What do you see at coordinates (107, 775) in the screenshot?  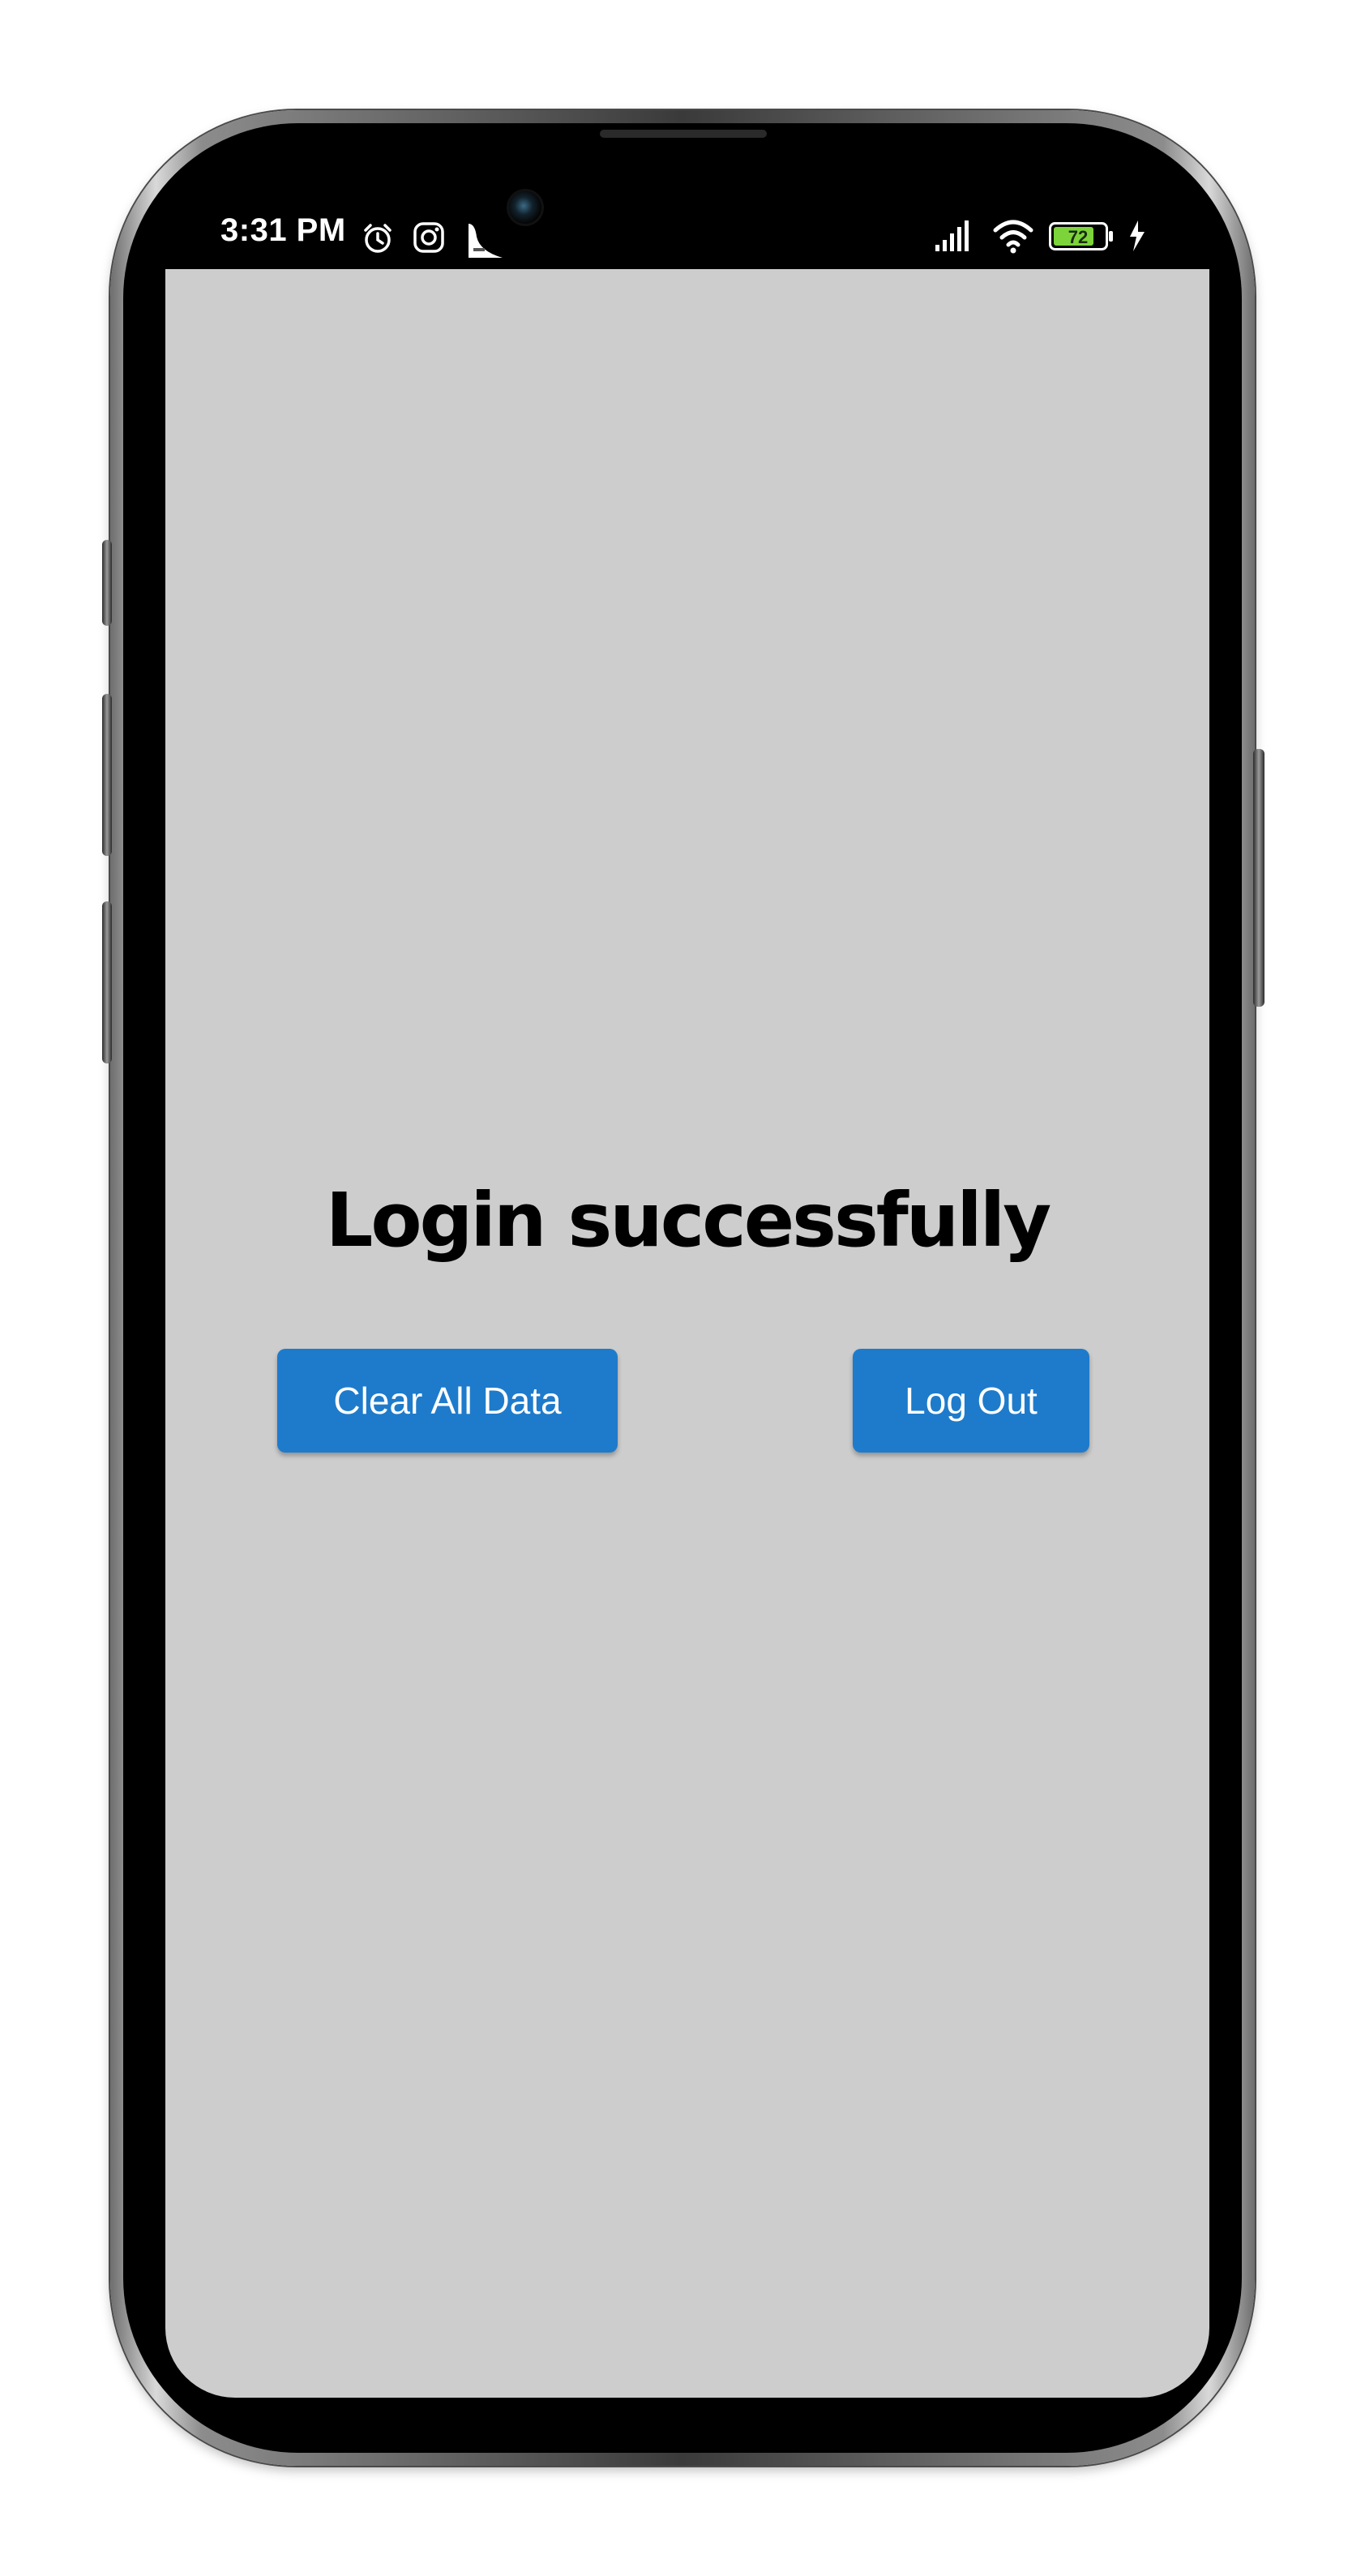 I see `volume-up-button` at bounding box center [107, 775].